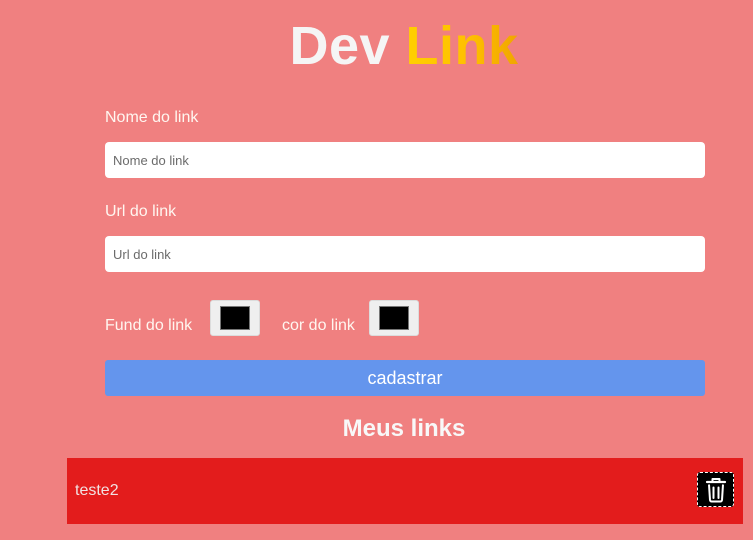 This screenshot has width=753, height=540. I want to click on text-color-label: cor do link, so click(318, 325).